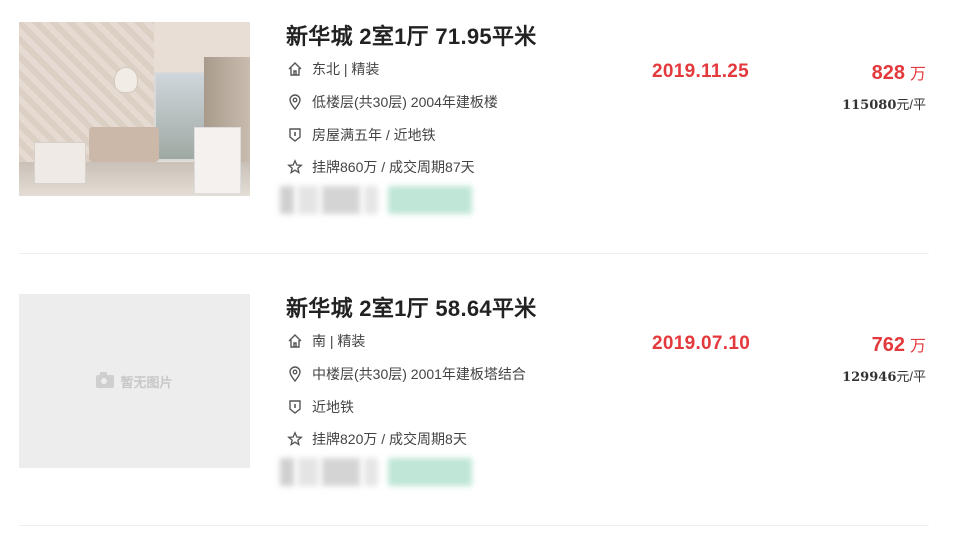  What do you see at coordinates (701, 343) in the screenshot?
I see `deal-date: 2019.07.10` at bounding box center [701, 343].